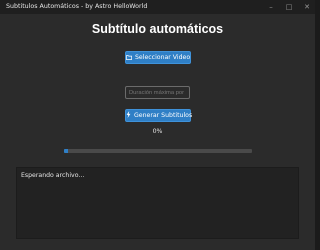 Image resolution: width=320 pixels, height=250 pixels. Describe the element at coordinates (163, 57) in the screenshot. I see `select-video-label: Seleccionar Video` at that location.